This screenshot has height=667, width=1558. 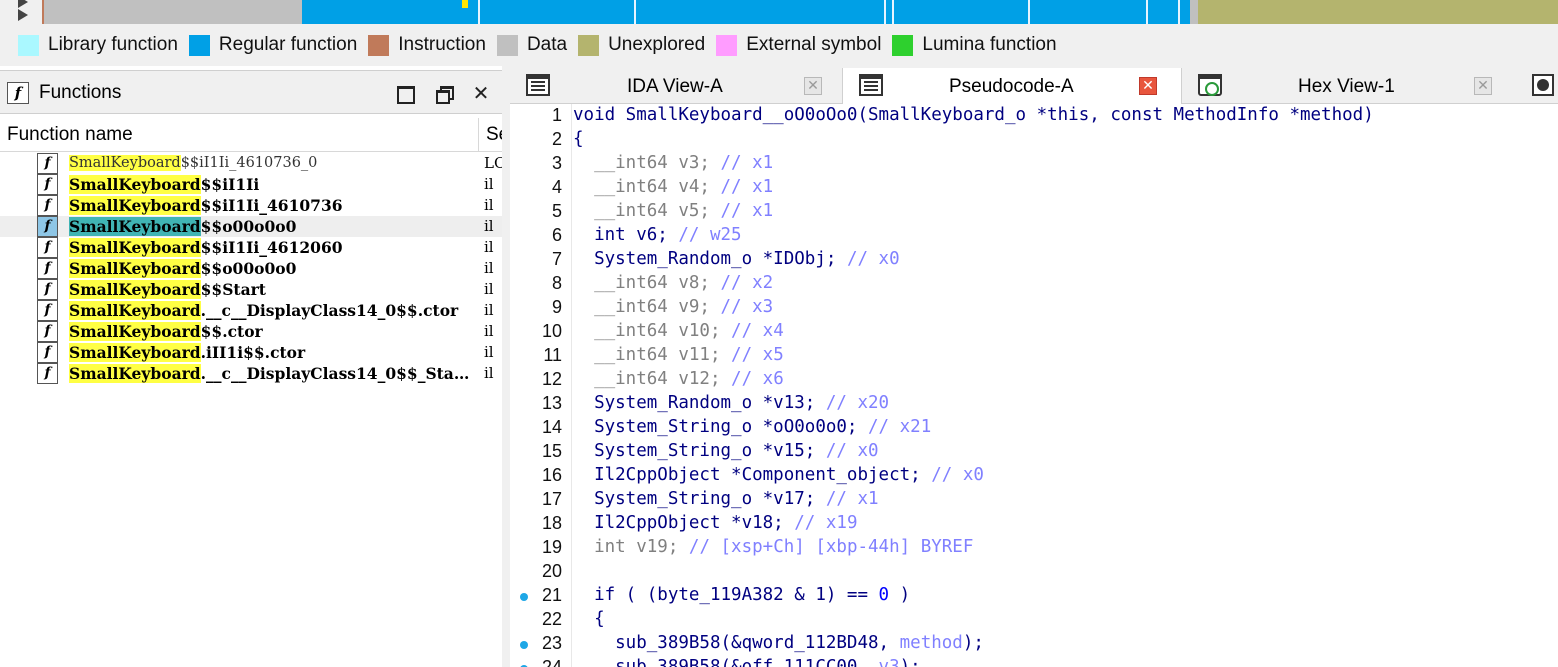 I want to click on function-name: SmallKeyboard$$Start, so click(x=273, y=289).